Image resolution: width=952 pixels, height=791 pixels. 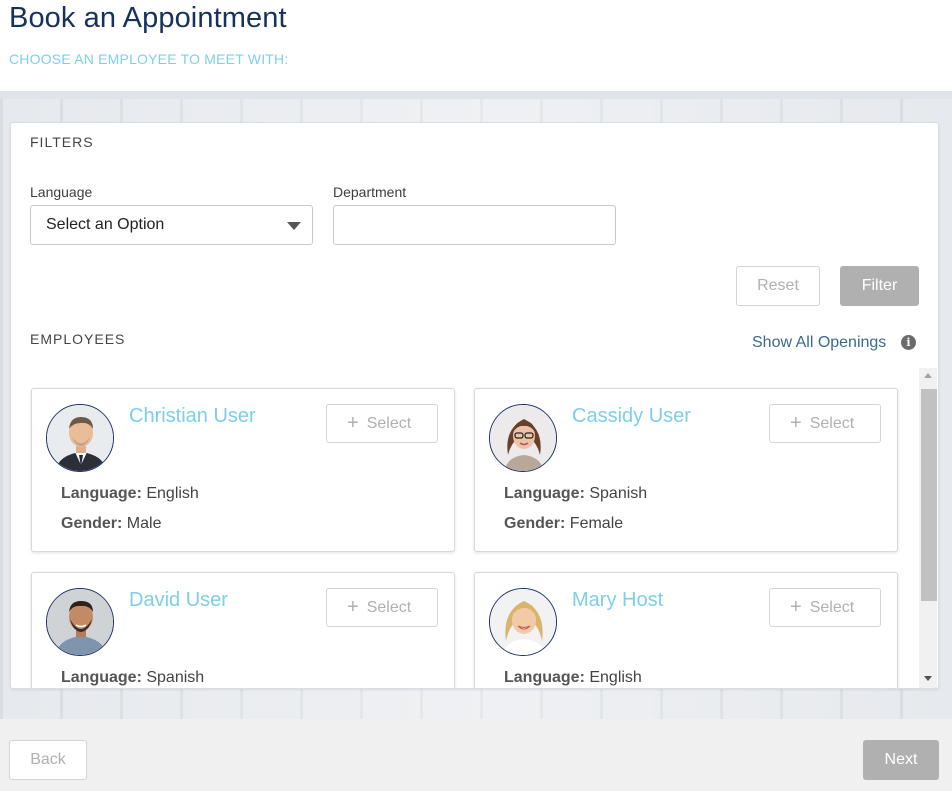 What do you see at coordinates (929, 495) in the screenshot?
I see `scrollbar-thumb` at bounding box center [929, 495].